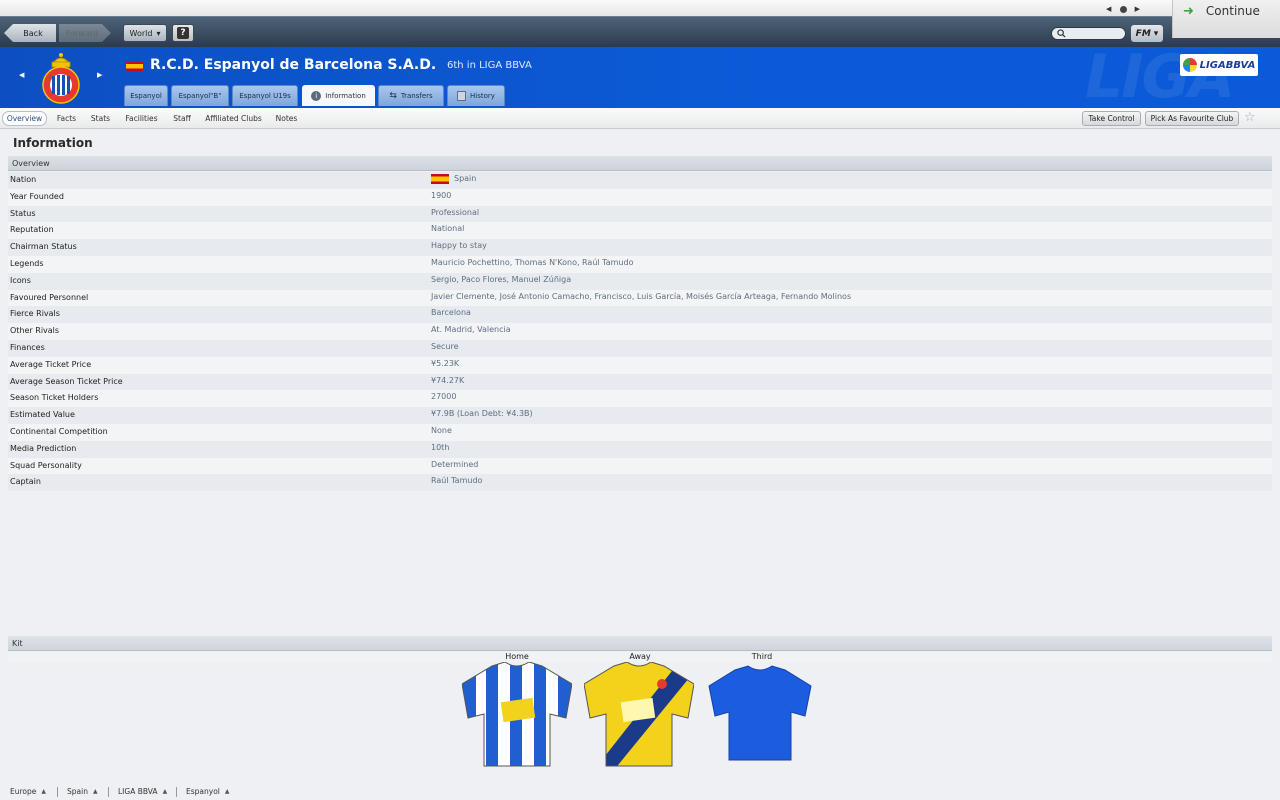 This screenshot has width=1280, height=800. I want to click on back-button: Back, so click(30, 33).